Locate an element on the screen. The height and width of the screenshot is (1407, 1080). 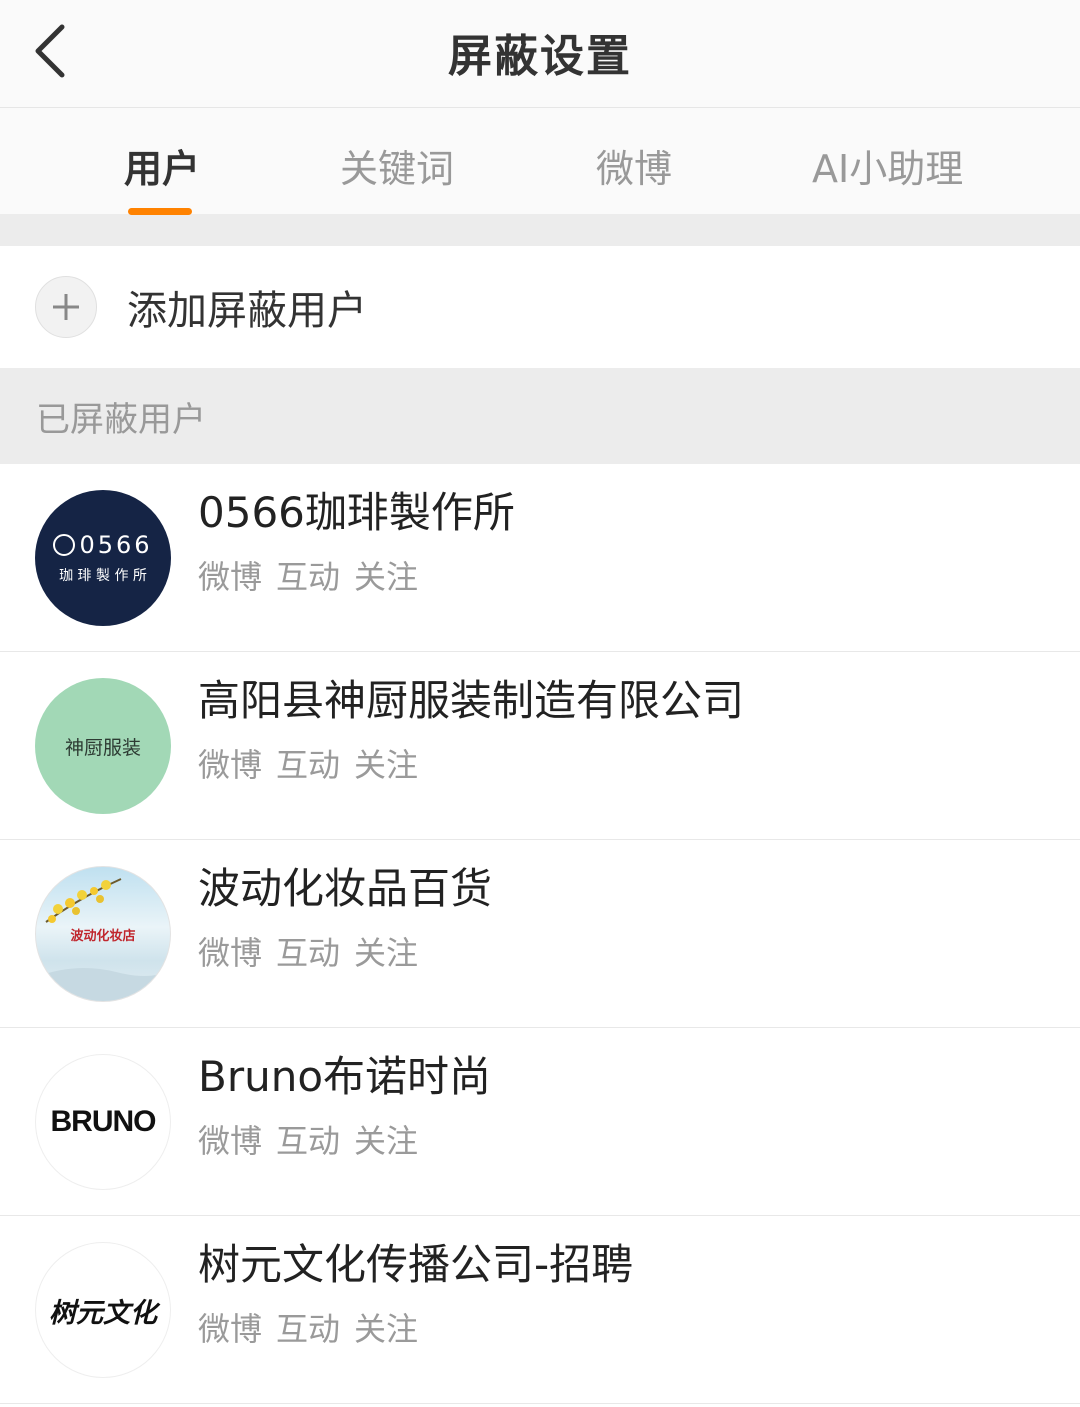
user-name: 高阳县神厨服装制造有限公司 is located at coordinates (471, 700).